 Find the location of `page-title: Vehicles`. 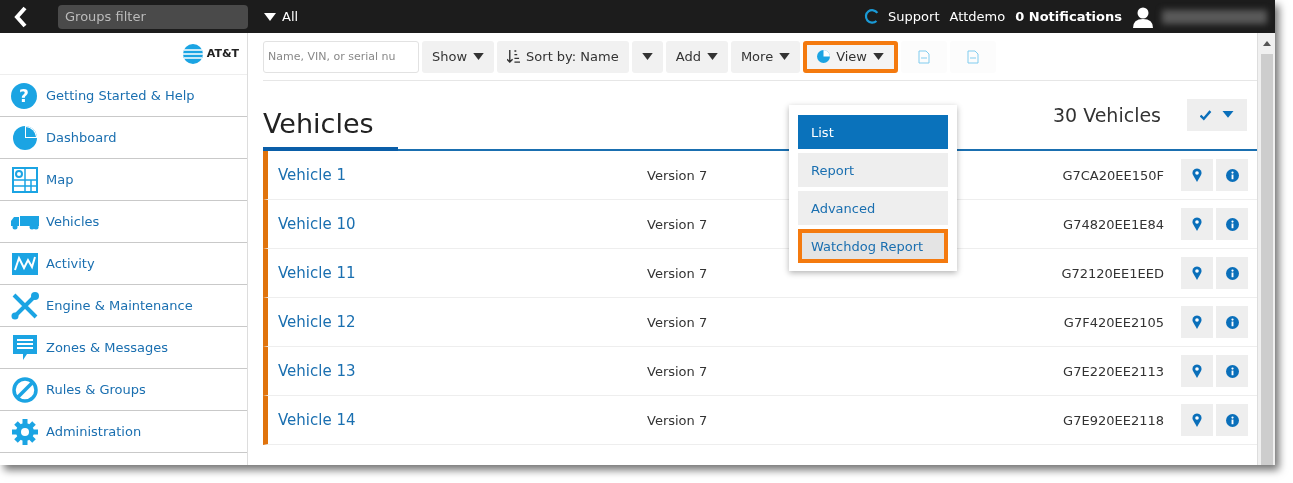

page-title: Vehicles is located at coordinates (330, 129).